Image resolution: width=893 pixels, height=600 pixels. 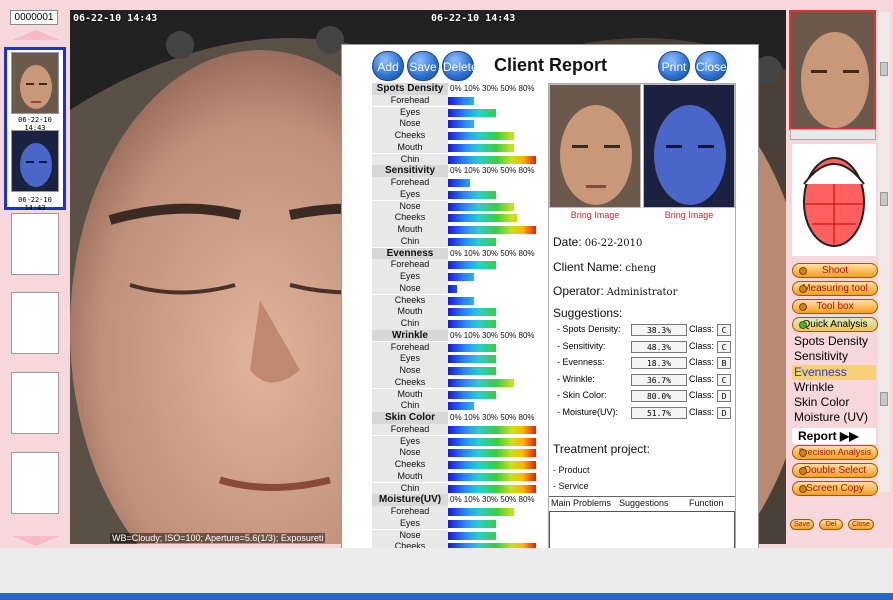 What do you see at coordinates (34, 17) in the screenshot?
I see `image-counter: 0000001` at bounding box center [34, 17].